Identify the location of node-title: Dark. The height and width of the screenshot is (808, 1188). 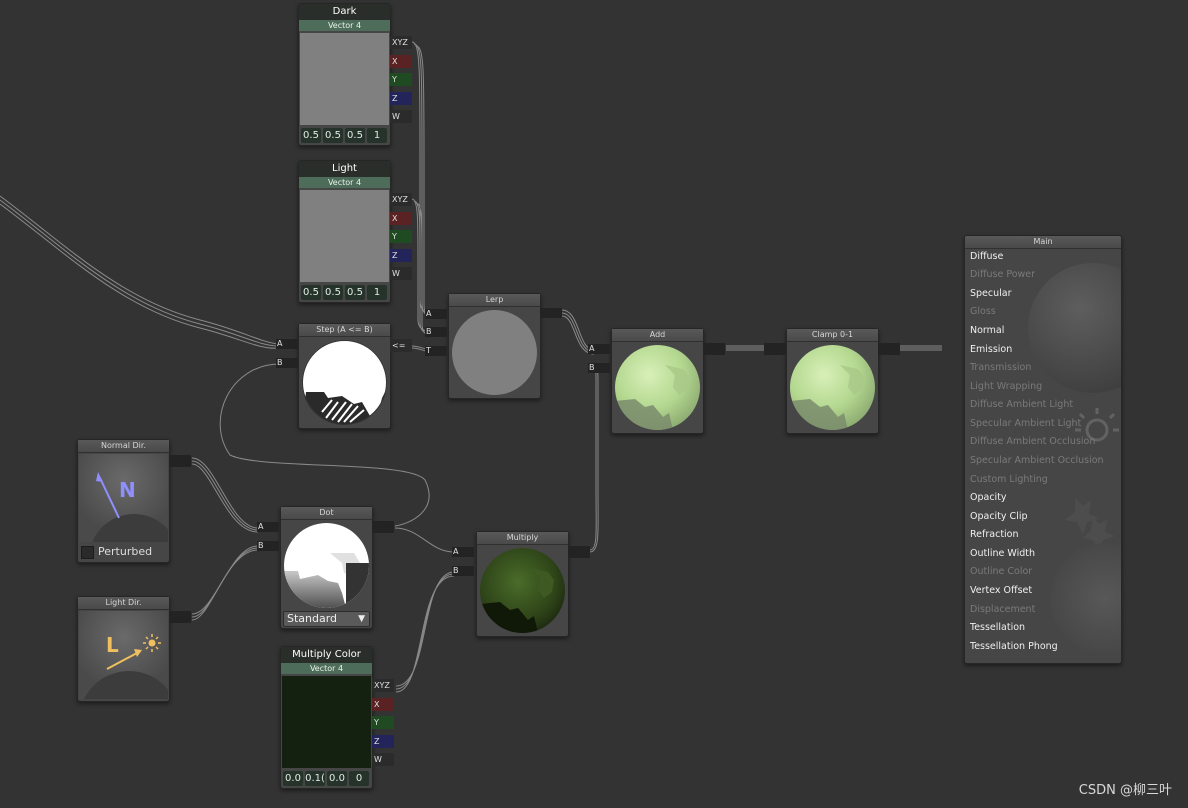
(344, 12).